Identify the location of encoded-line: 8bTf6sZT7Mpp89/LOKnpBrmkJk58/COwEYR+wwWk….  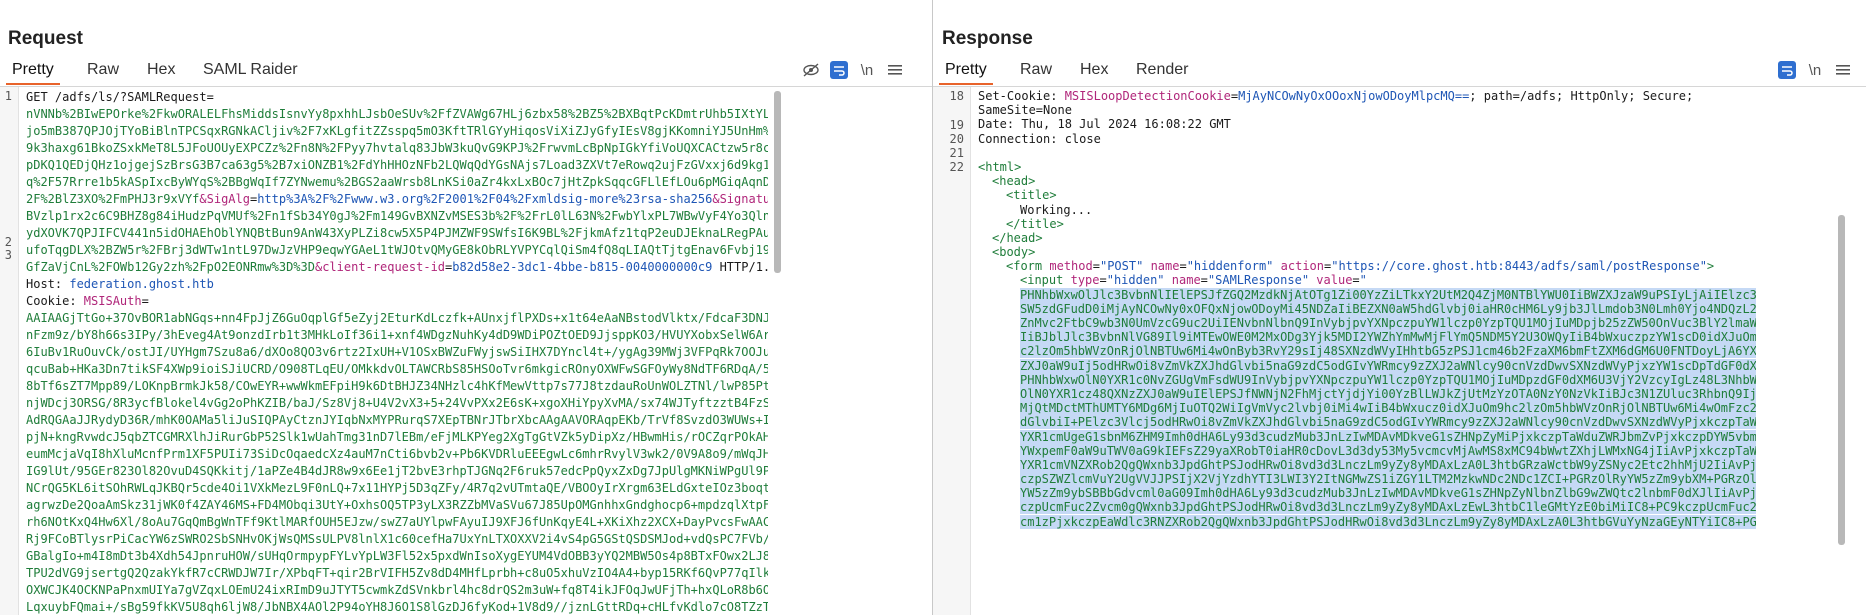
(397, 386).